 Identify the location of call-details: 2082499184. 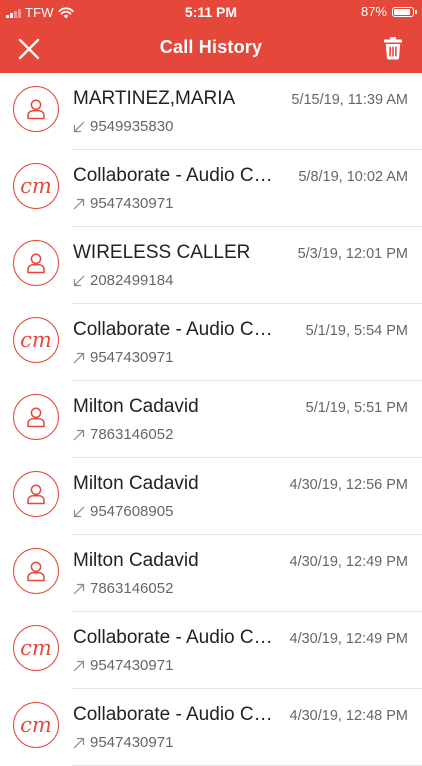
(123, 280).